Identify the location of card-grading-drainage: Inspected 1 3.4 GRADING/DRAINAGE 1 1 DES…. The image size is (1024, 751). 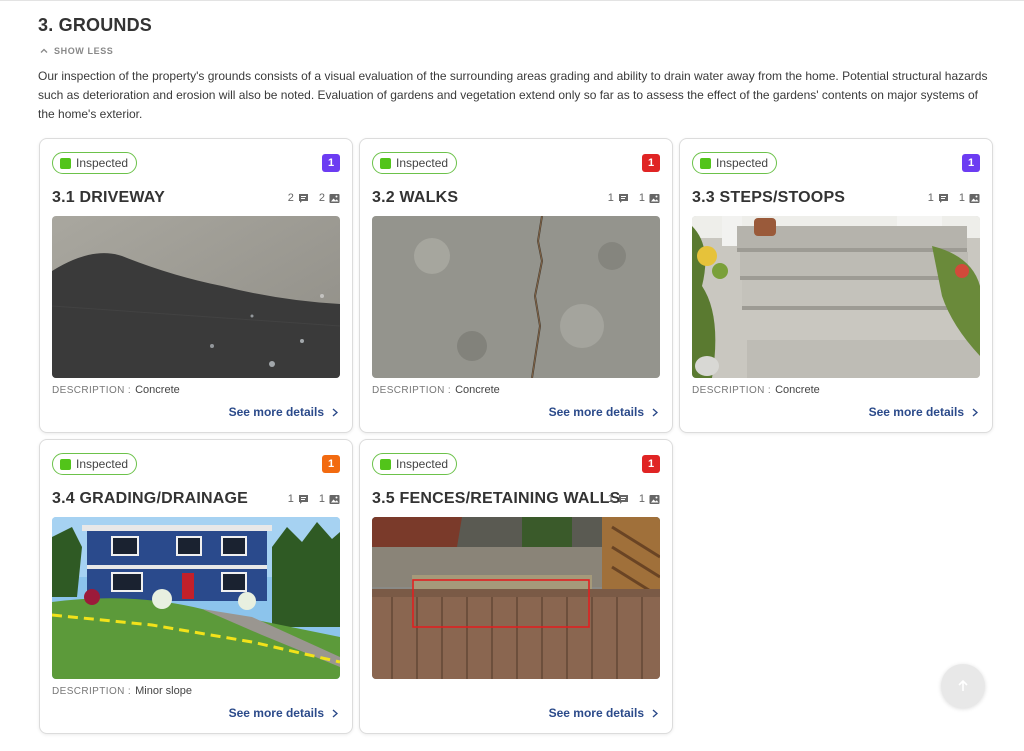
(196, 586).